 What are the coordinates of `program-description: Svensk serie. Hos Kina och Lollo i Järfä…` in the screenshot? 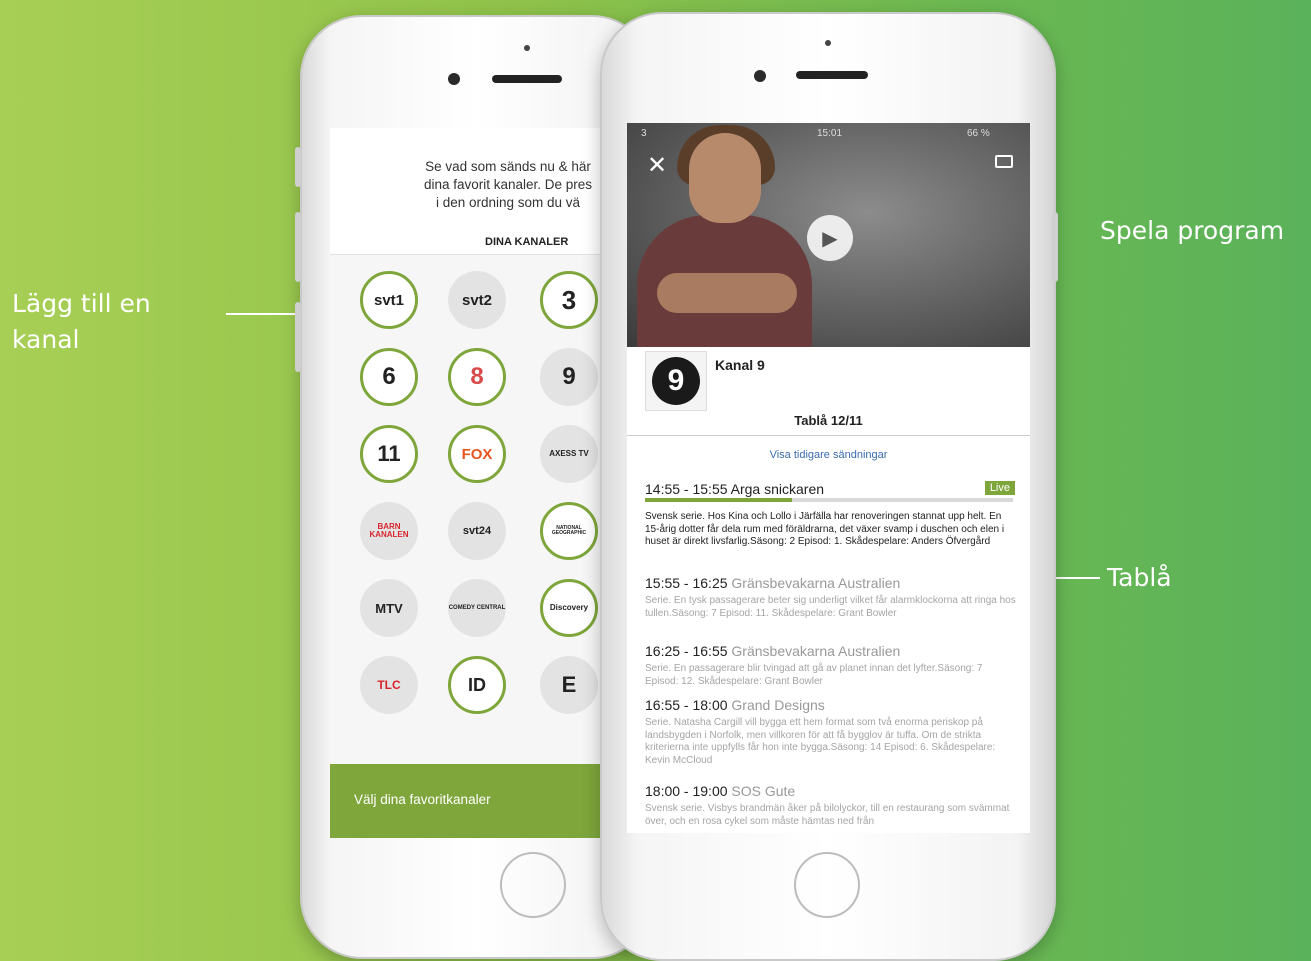 It's located at (825, 529).